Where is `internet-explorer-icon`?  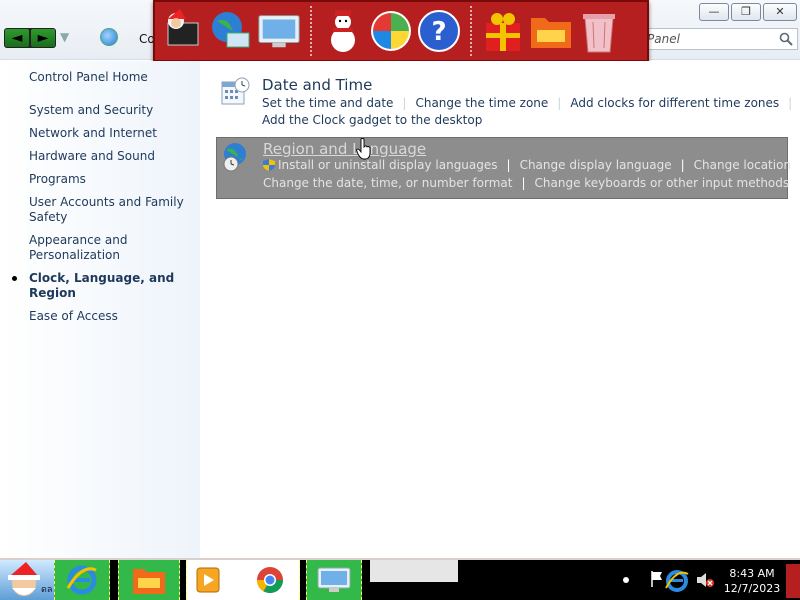
internet-explorer-icon is located at coordinates (81, 580).